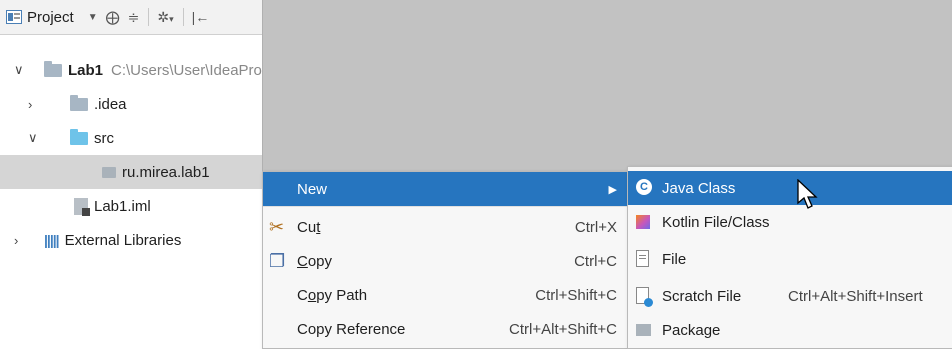  Describe the element at coordinates (643, 222) in the screenshot. I see `kotlin-icon` at that location.